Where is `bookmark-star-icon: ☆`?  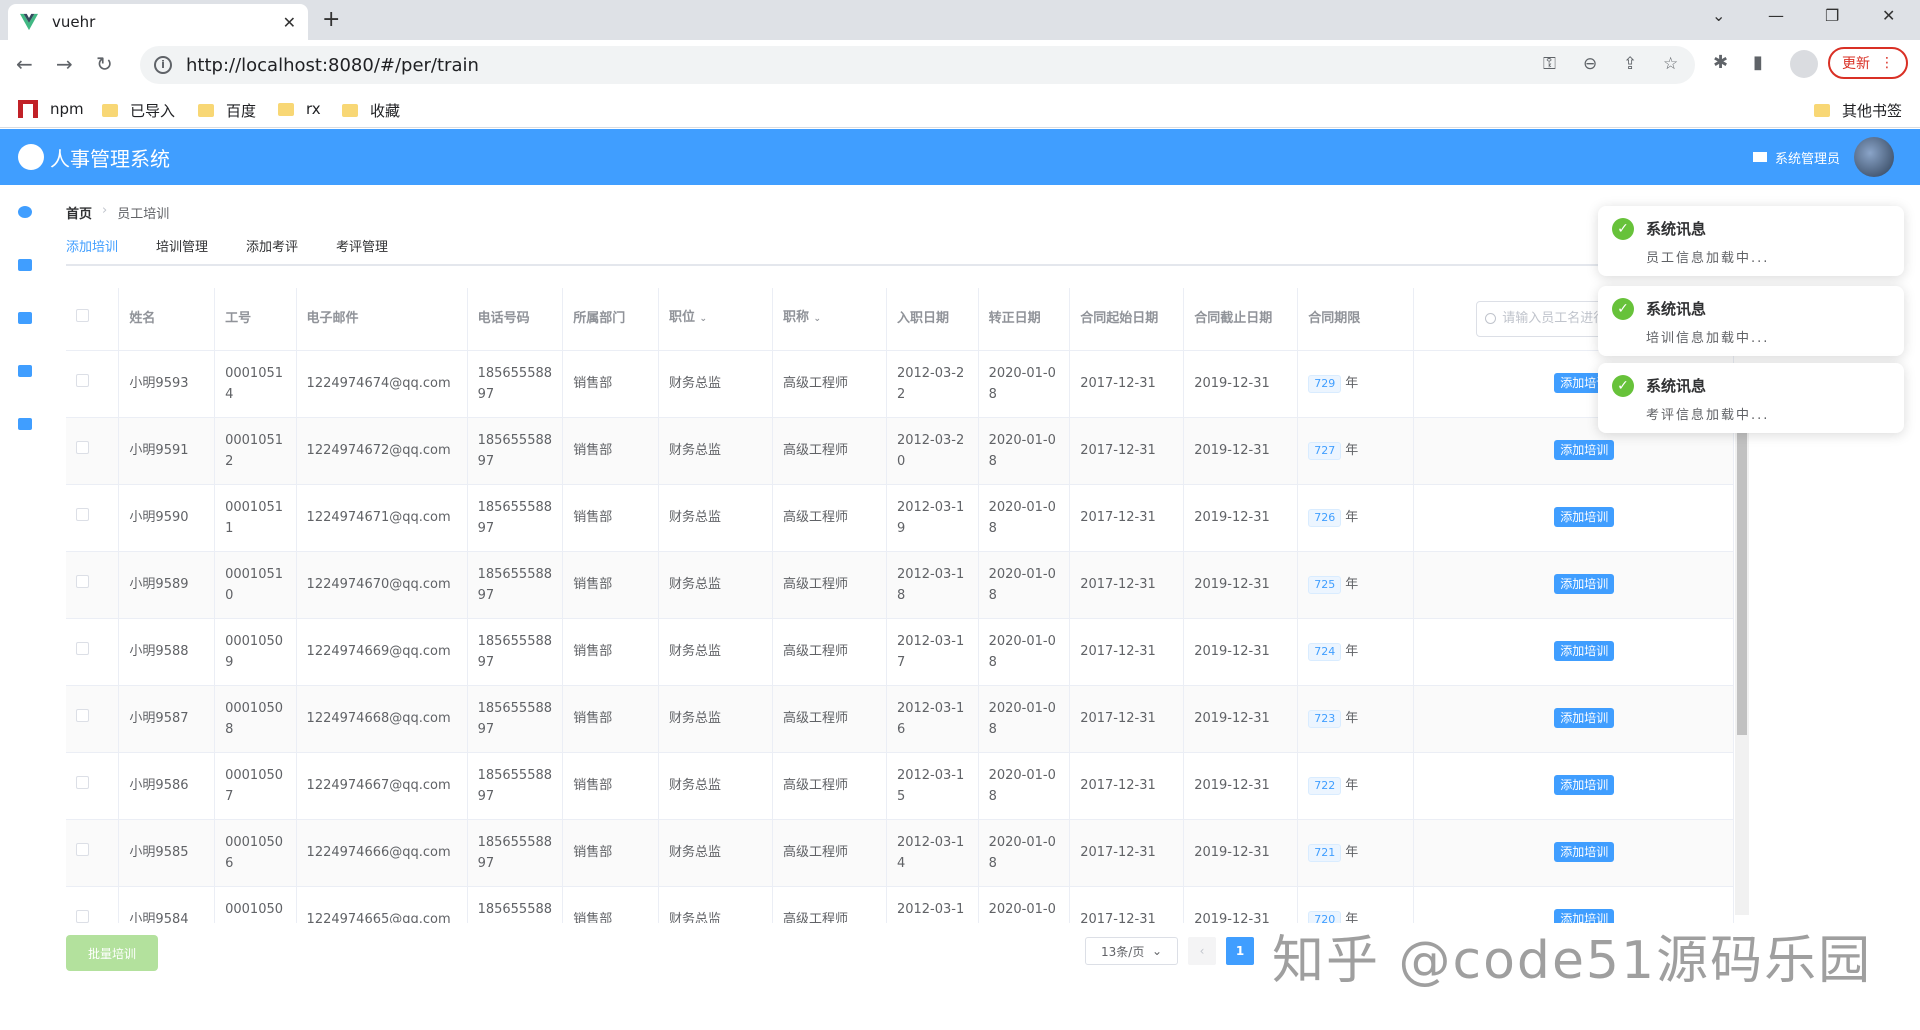 bookmark-star-icon: ☆ is located at coordinates (1670, 64).